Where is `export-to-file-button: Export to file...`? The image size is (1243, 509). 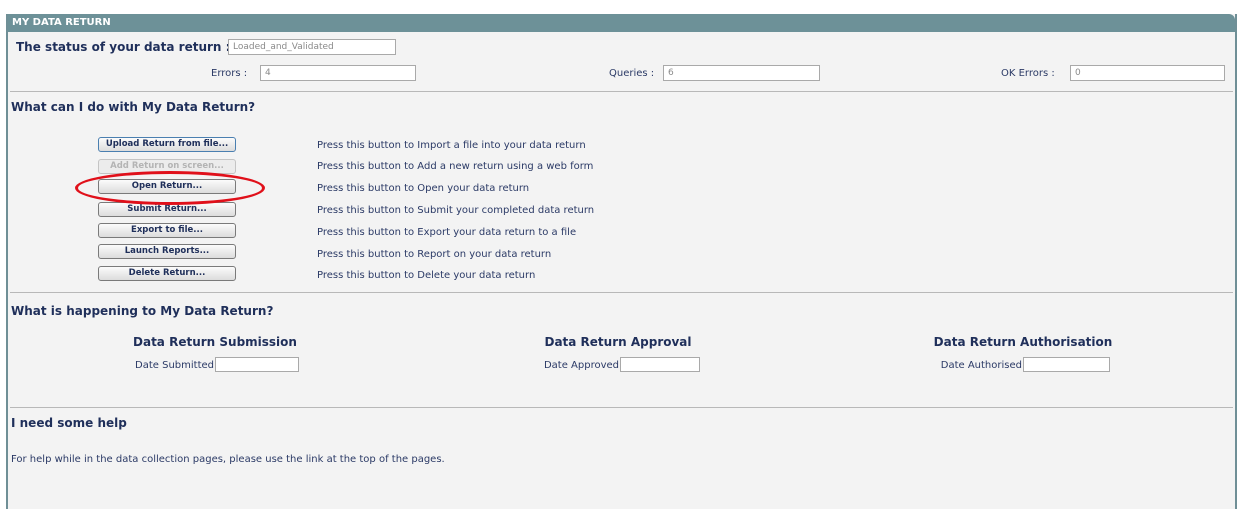 export-to-file-button: Export to file... is located at coordinates (167, 230).